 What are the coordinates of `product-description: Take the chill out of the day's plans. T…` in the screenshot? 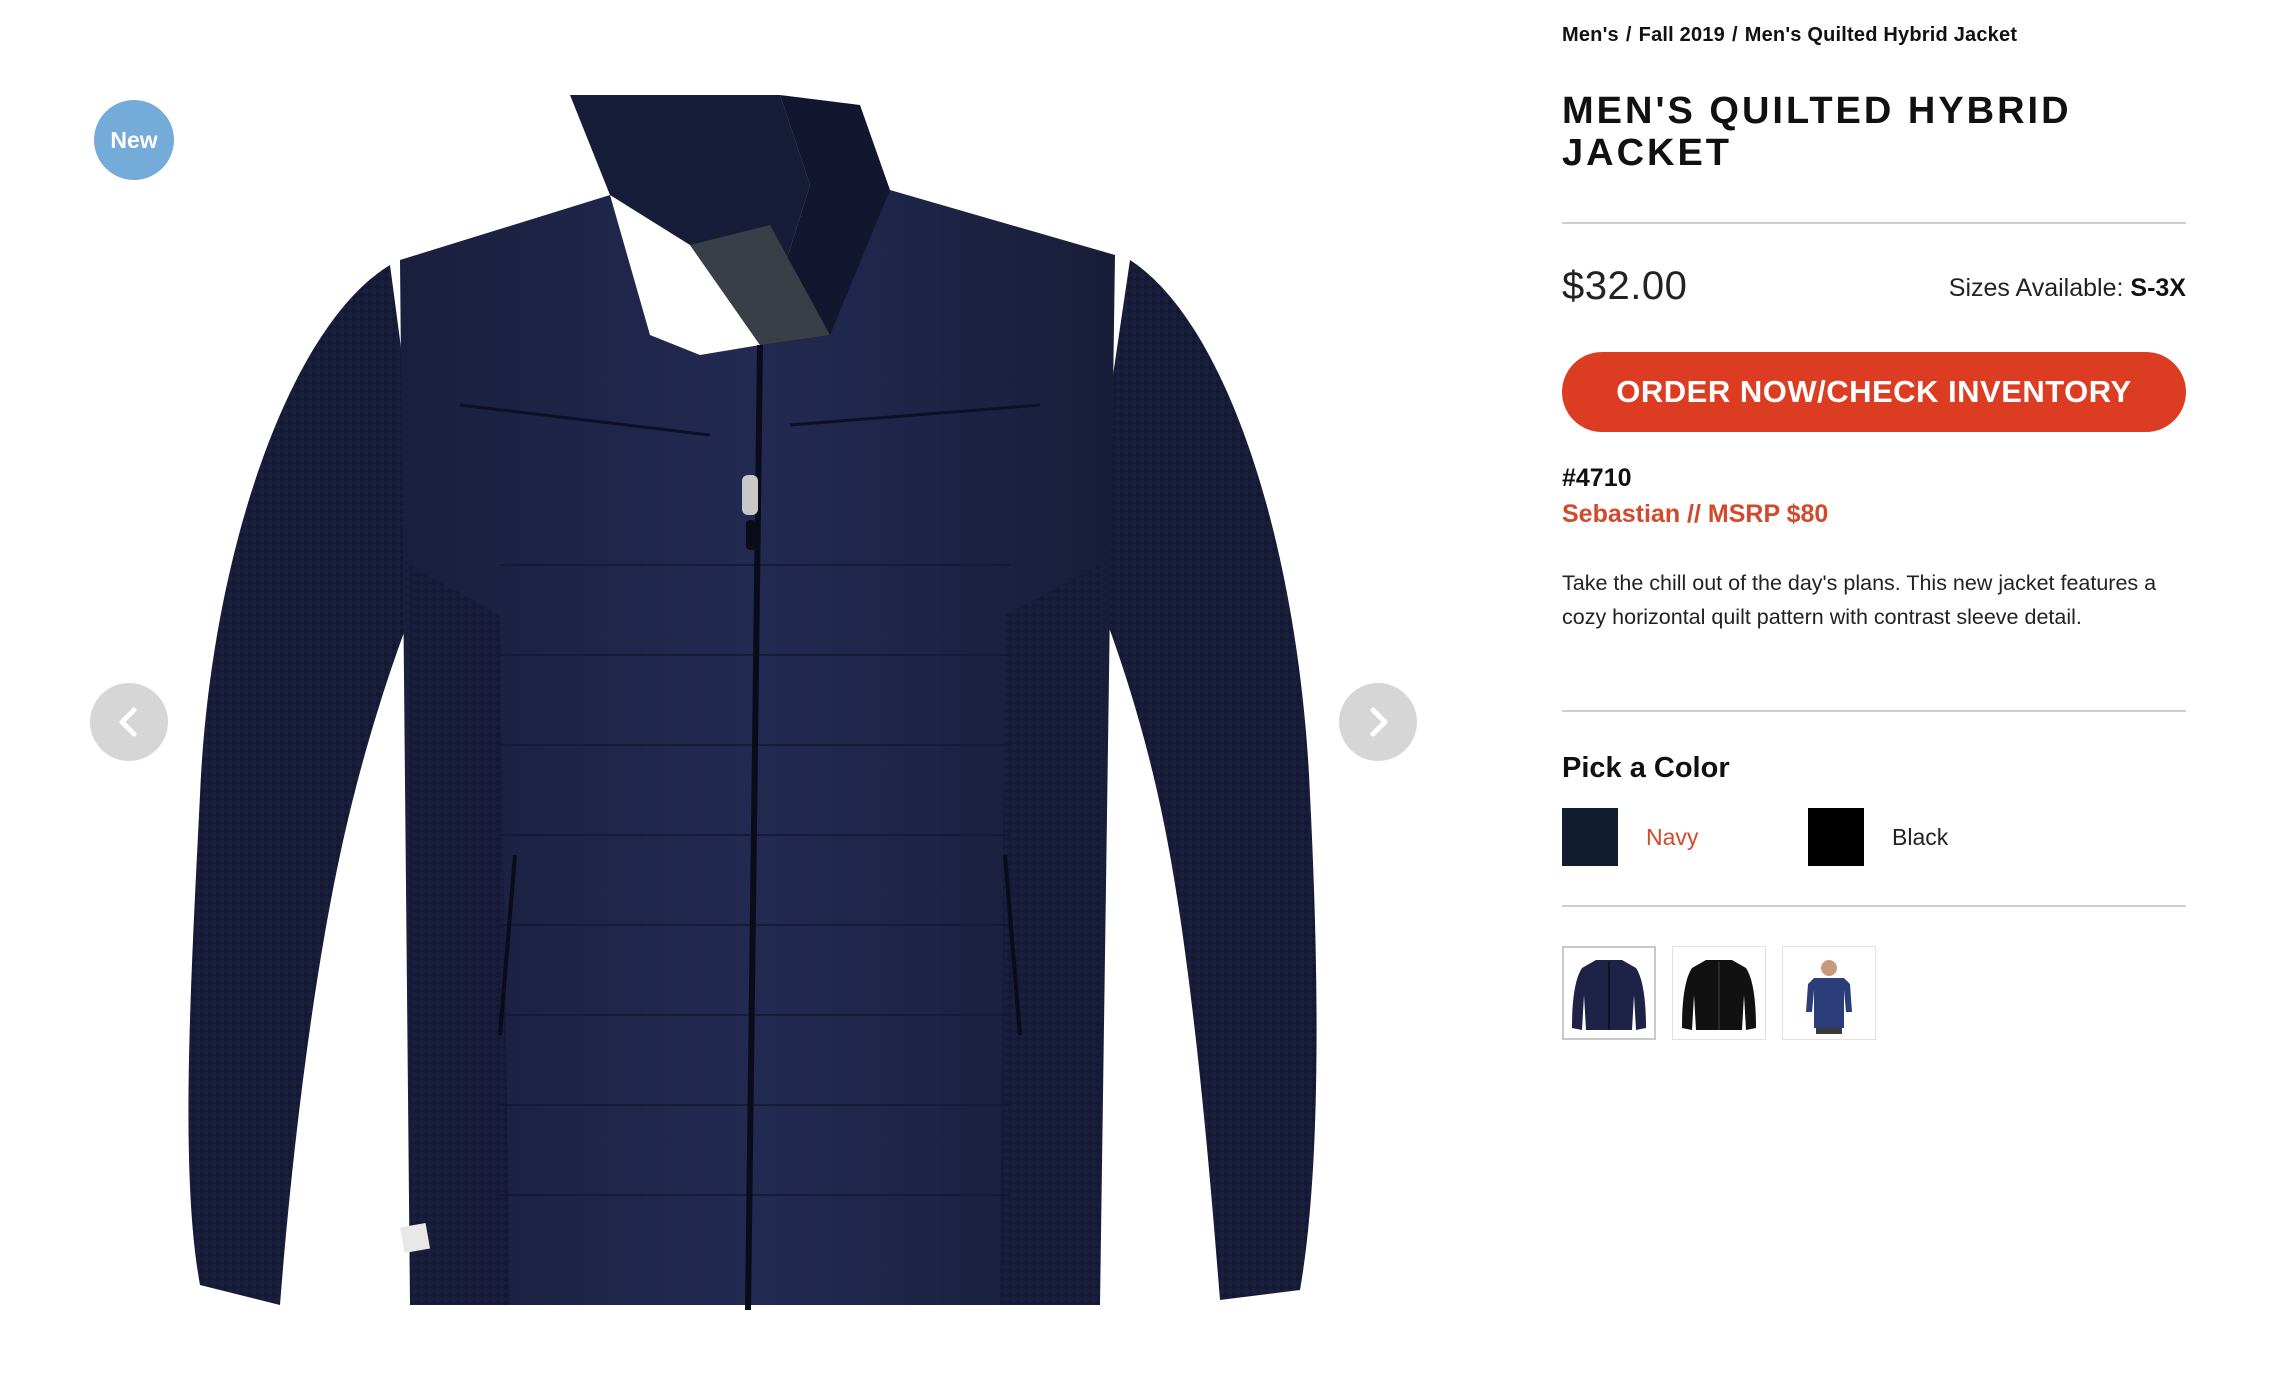 It's located at (1859, 600).